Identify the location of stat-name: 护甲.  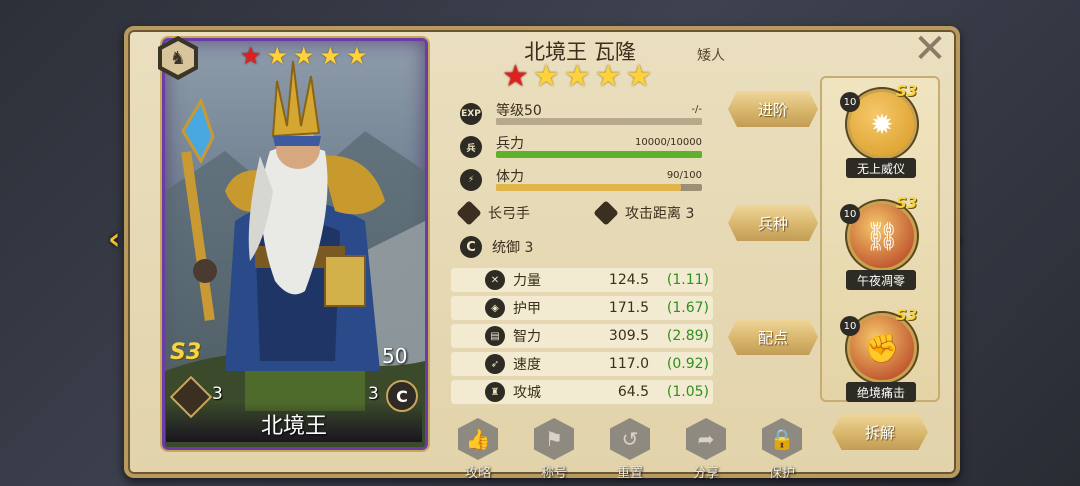
(527, 309).